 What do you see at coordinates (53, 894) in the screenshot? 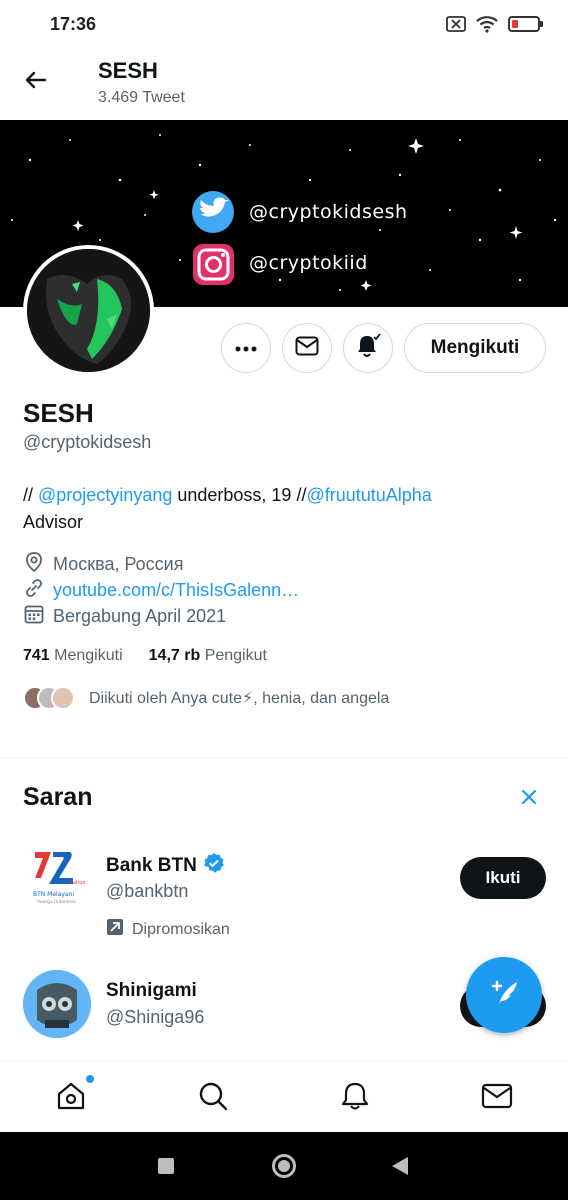
I see `svg-text: BTN Melayani` at bounding box center [53, 894].